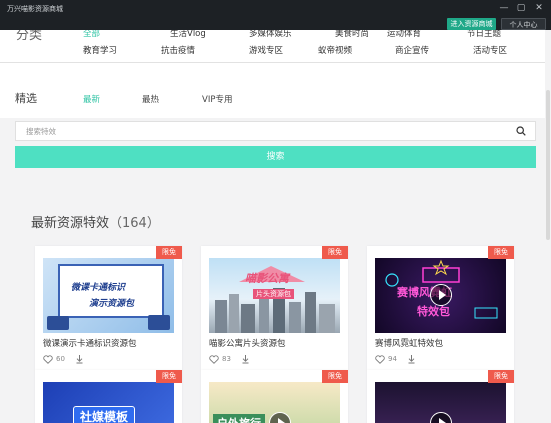 This screenshot has height=423, width=551. Describe the element at coordinates (433, 311) in the screenshot. I see `thumb-line-2: 特效包` at that location.